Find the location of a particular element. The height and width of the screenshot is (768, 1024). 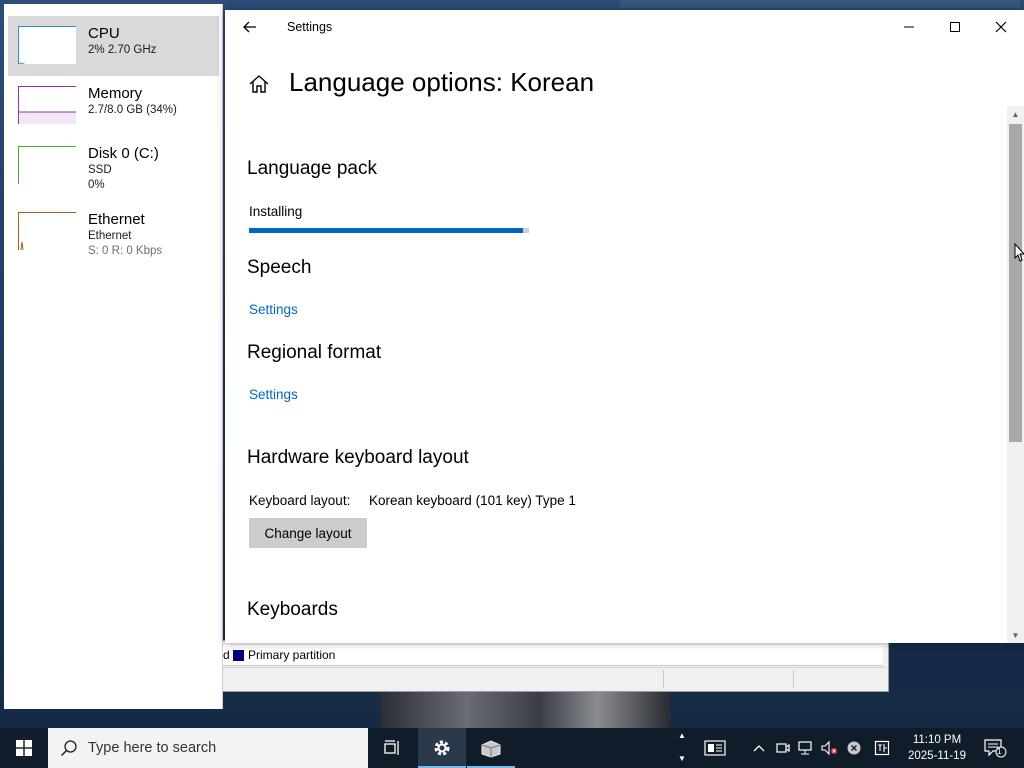

disk-graph is located at coordinates (47, 165).